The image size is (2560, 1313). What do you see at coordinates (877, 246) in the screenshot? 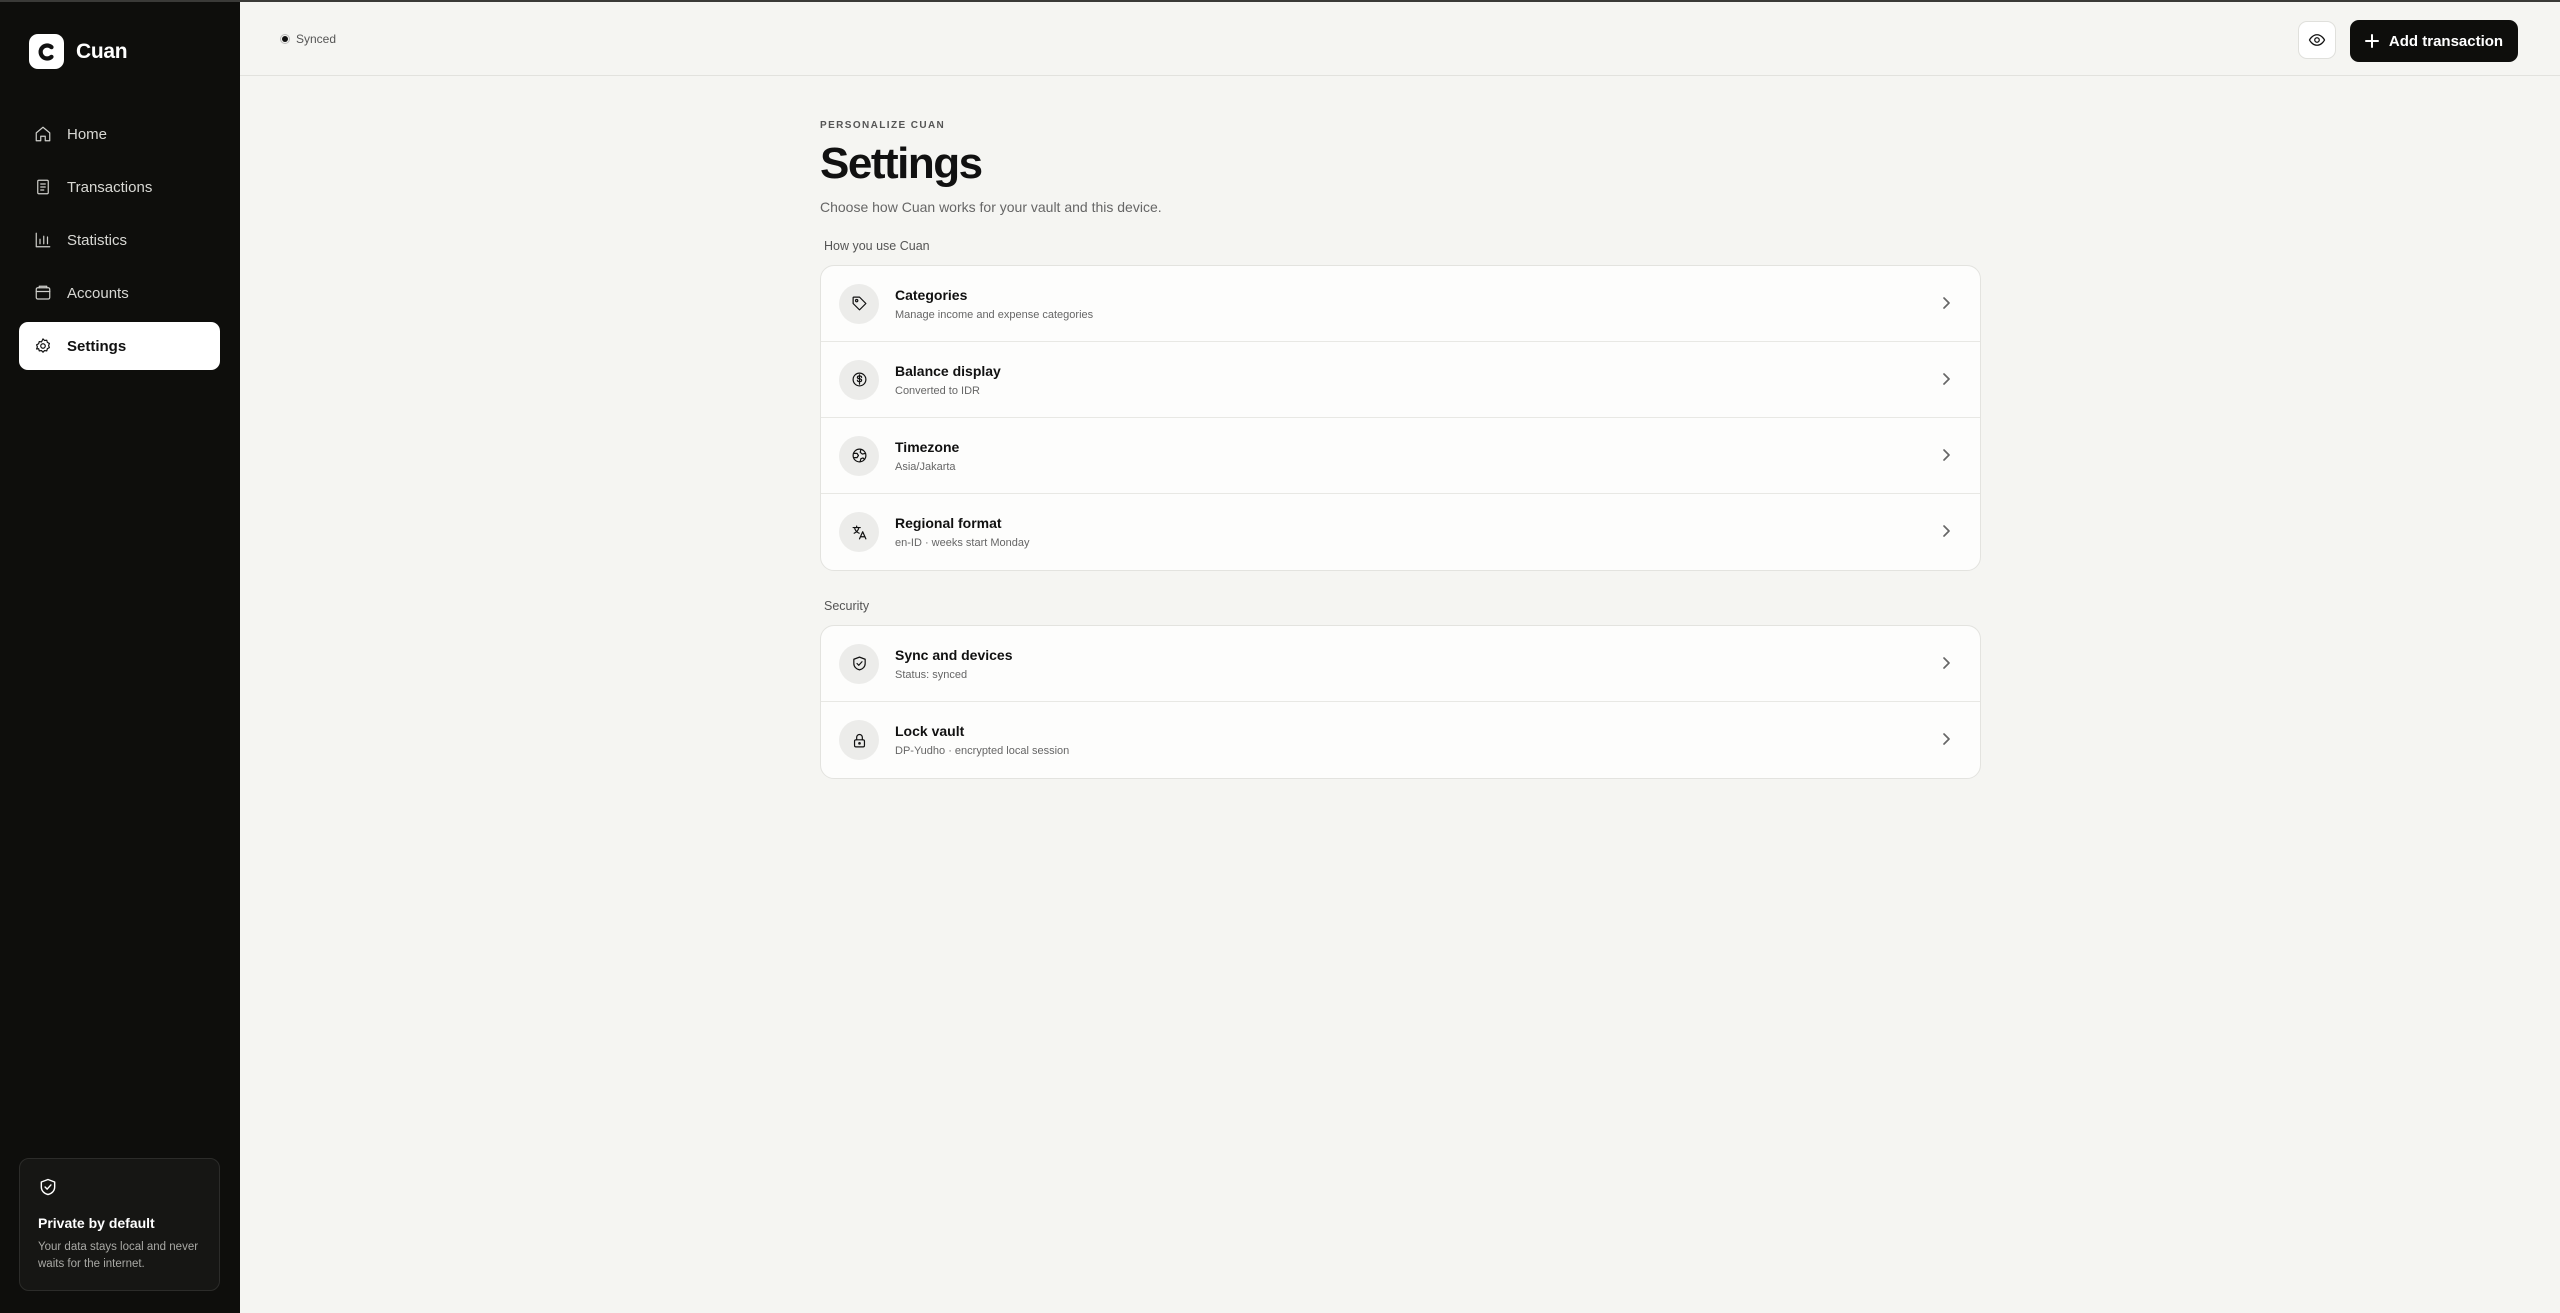
I see `section-label-usage: How you use Cuan` at bounding box center [877, 246].